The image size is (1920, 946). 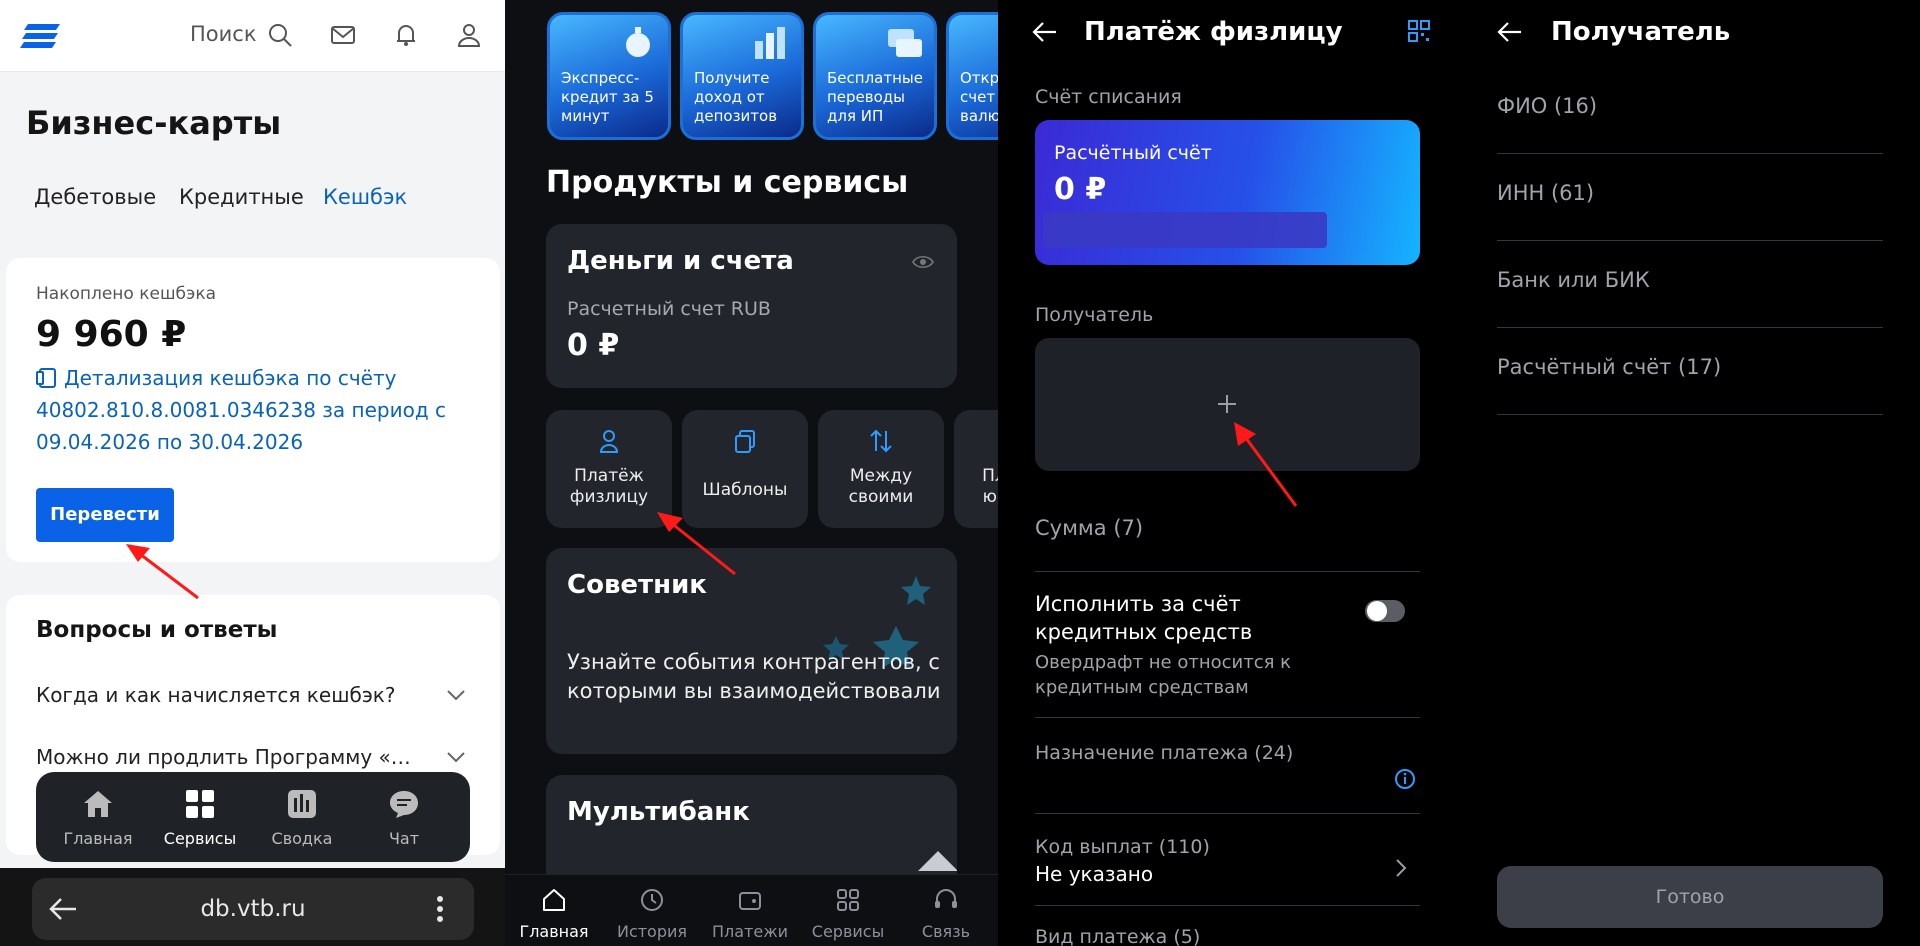 What do you see at coordinates (105, 515) in the screenshot?
I see `transfer-button: Перевести` at bounding box center [105, 515].